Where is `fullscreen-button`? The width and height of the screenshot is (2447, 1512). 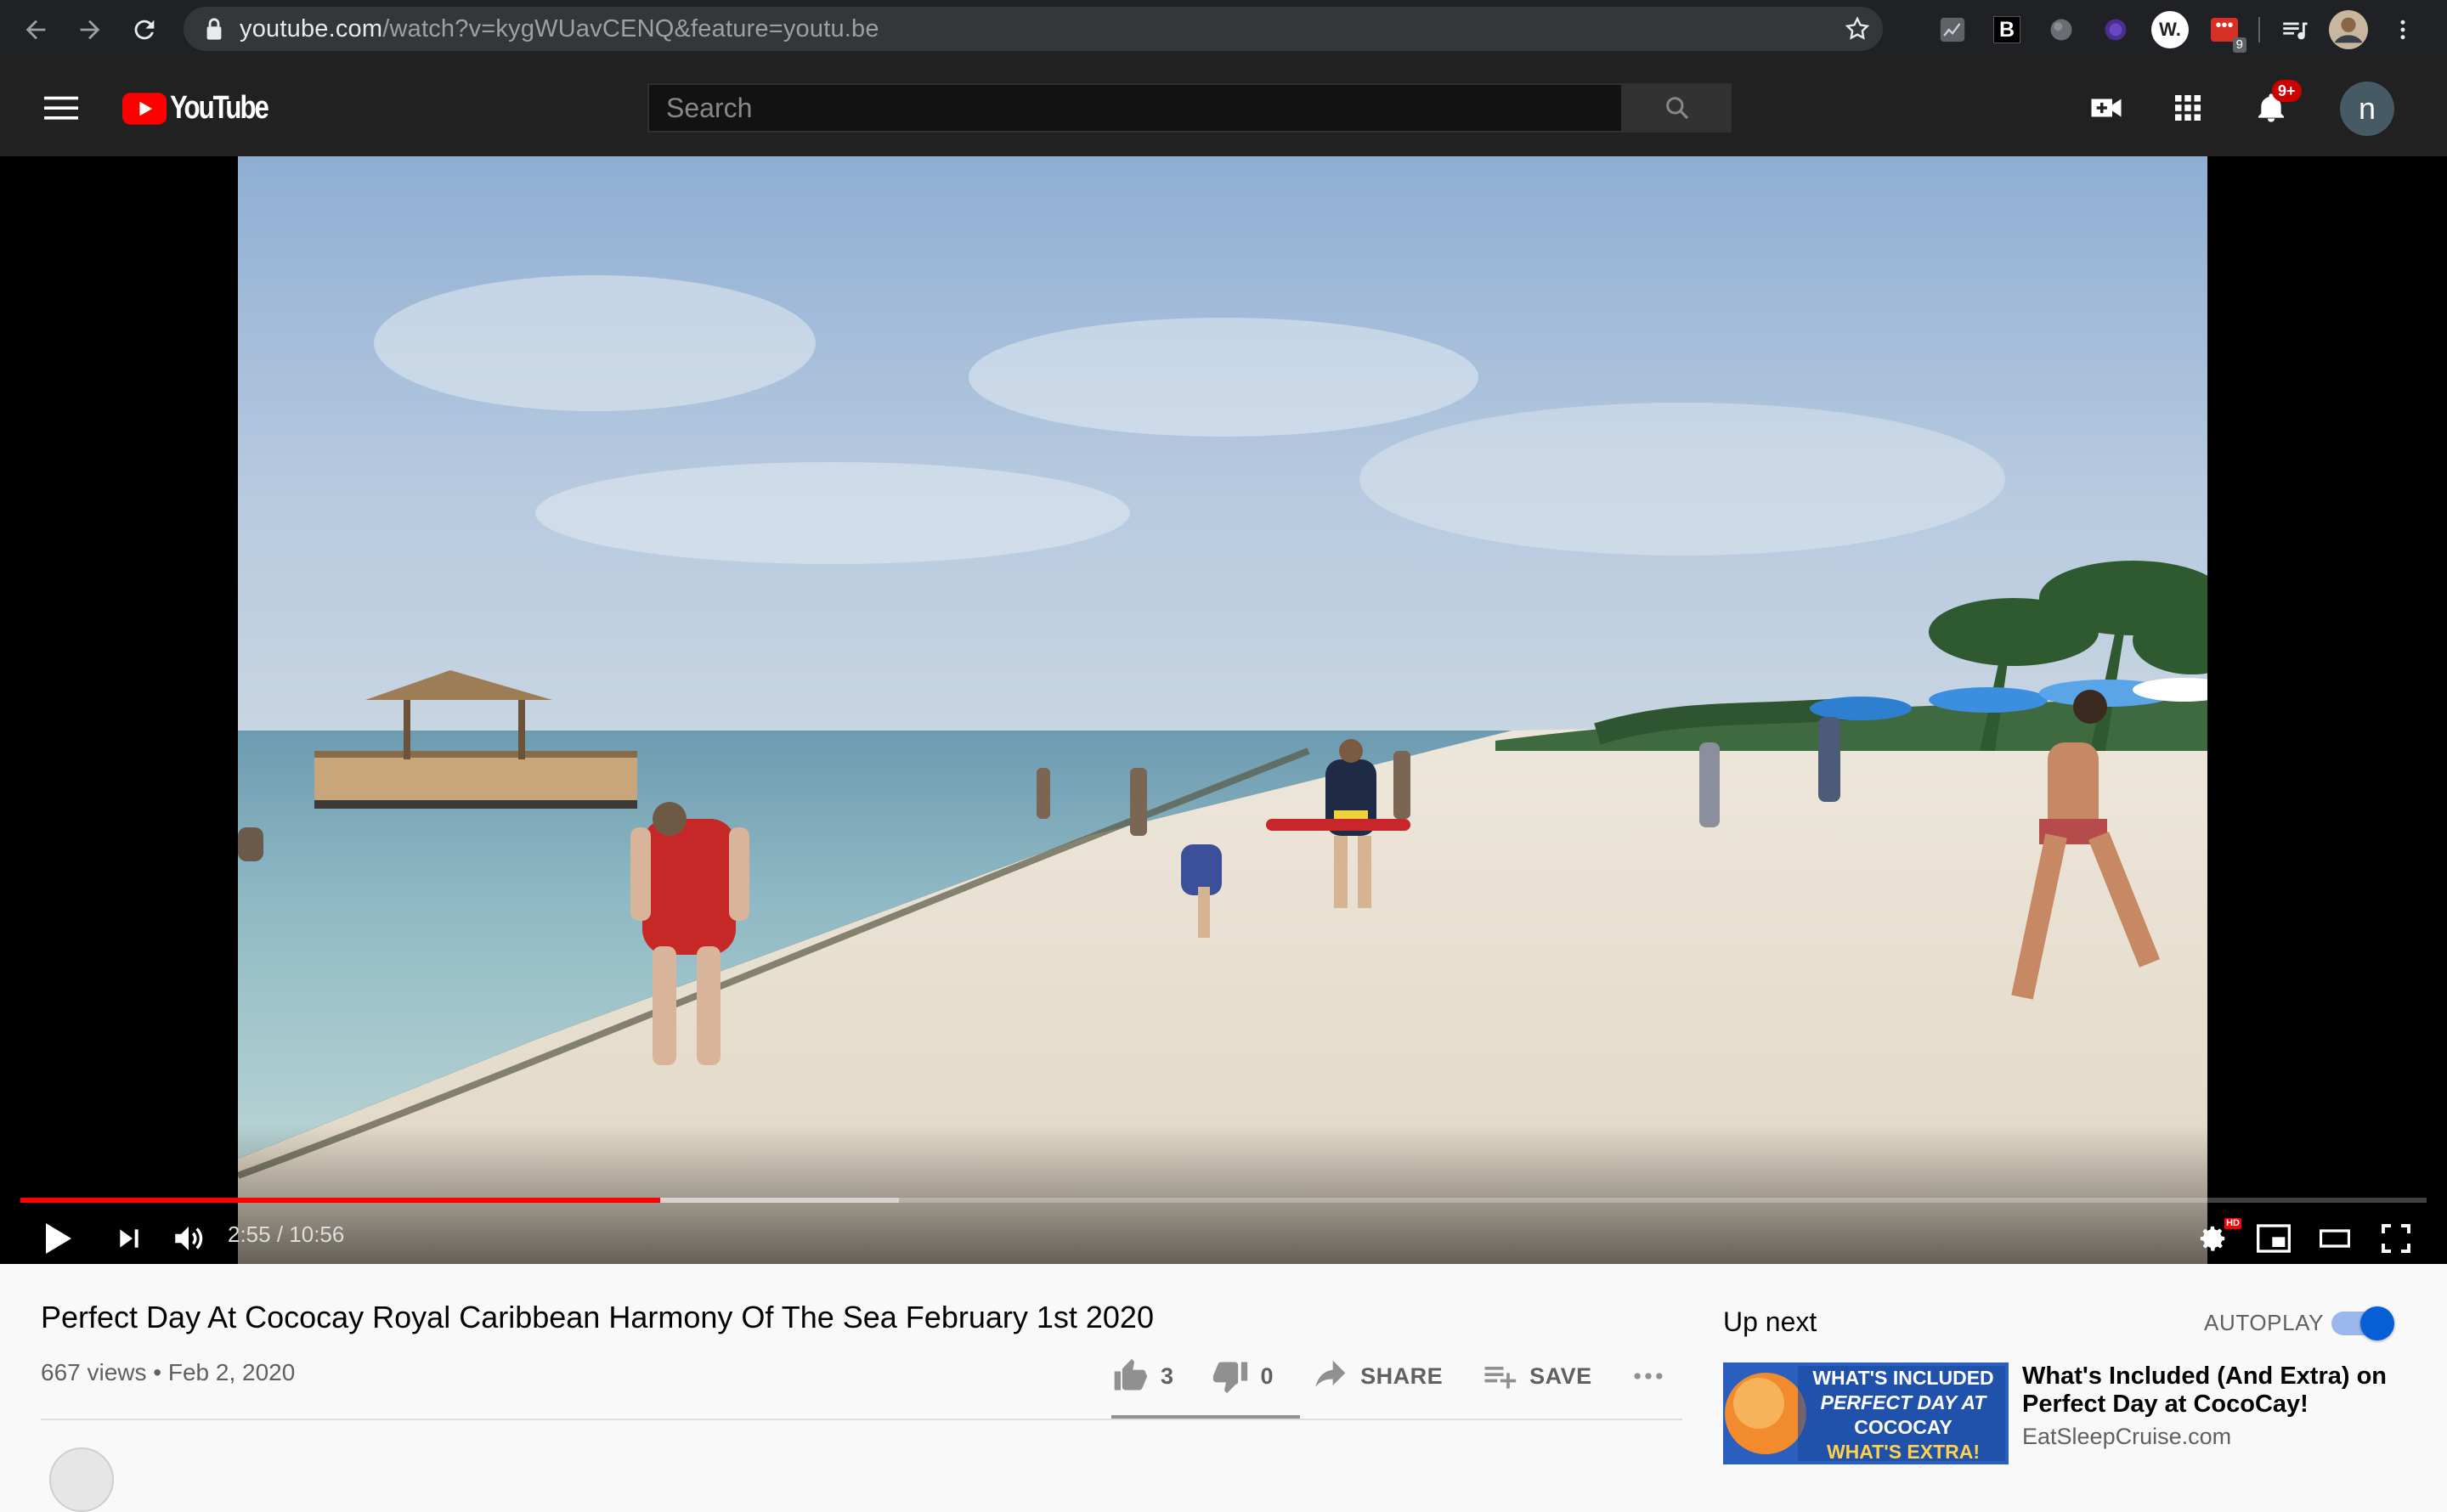
fullscreen-button is located at coordinates (2396, 1238).